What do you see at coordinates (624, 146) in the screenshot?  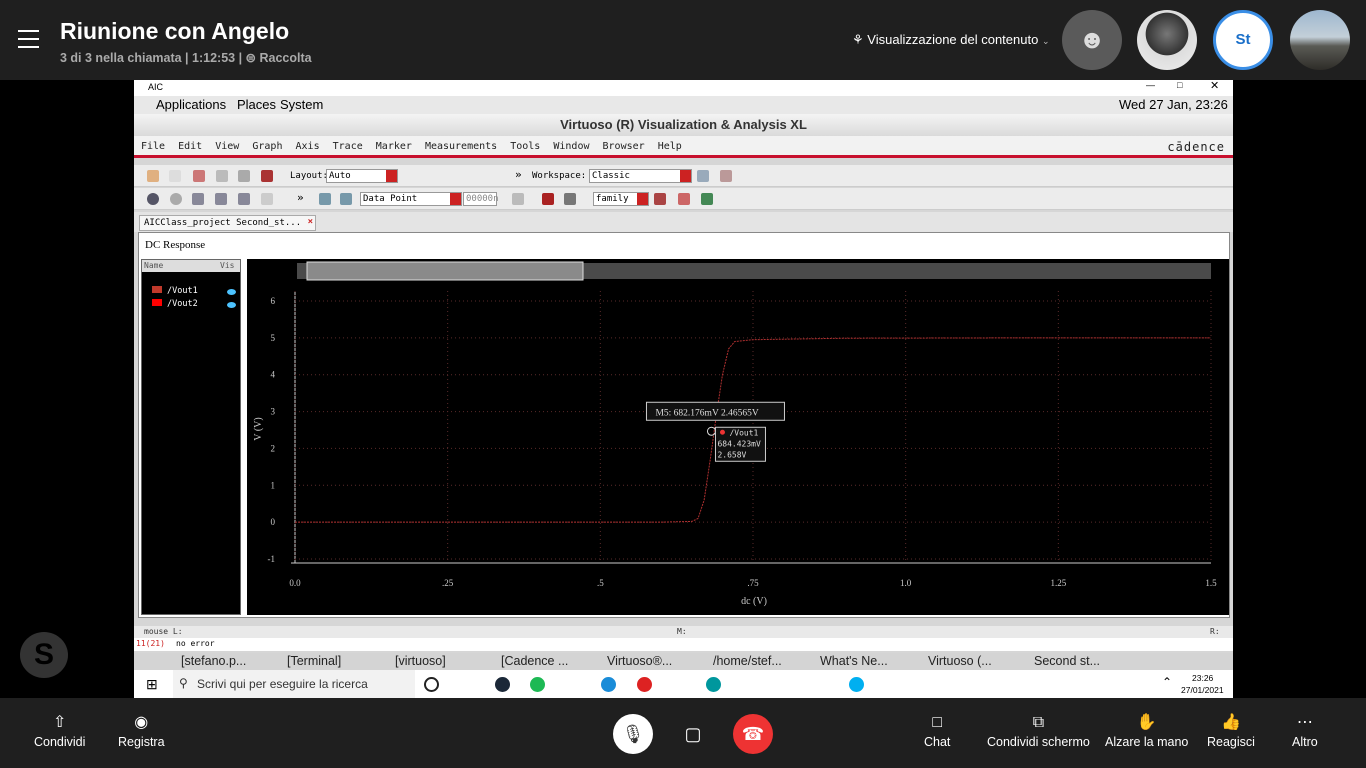 I see `menu-browser: Browser` at bounding box center [624, 146].